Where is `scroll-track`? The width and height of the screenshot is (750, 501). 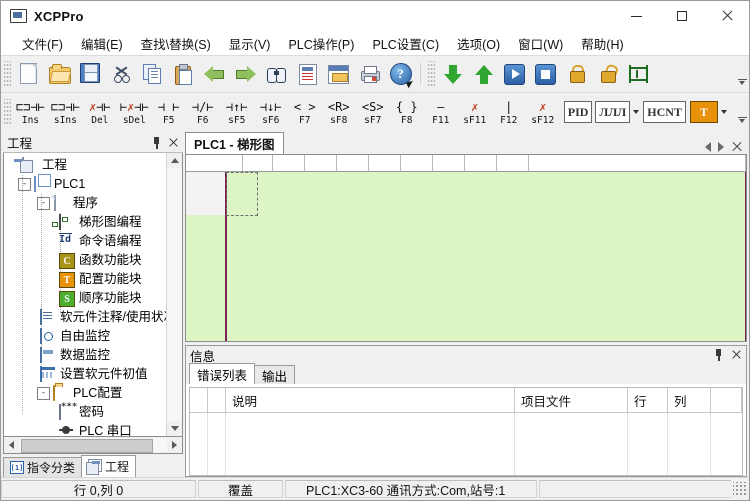
scroll-track is located at coordinates (174, 294).